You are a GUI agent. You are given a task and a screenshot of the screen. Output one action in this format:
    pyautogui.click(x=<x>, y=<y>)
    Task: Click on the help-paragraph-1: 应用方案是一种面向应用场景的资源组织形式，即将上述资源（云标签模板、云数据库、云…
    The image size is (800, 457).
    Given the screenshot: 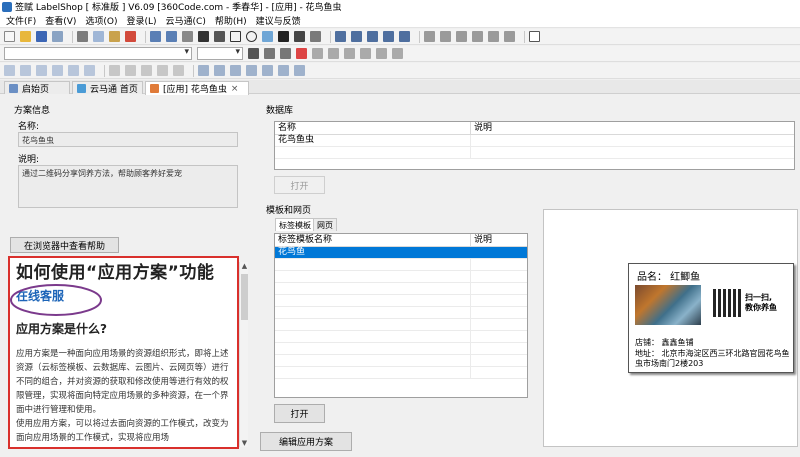 What is the action you would take?
    pyautogui.click(x=122, y=382)
    